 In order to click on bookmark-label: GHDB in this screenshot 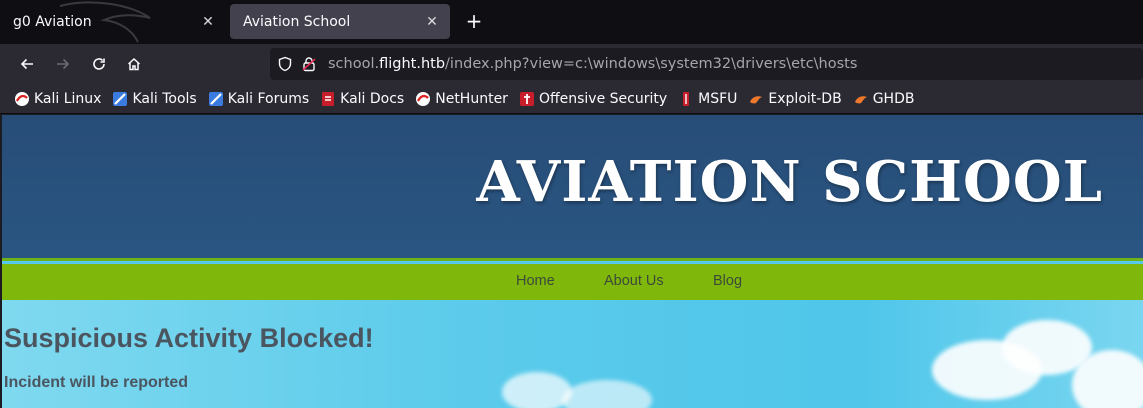, I will do `click(893, 98)`.